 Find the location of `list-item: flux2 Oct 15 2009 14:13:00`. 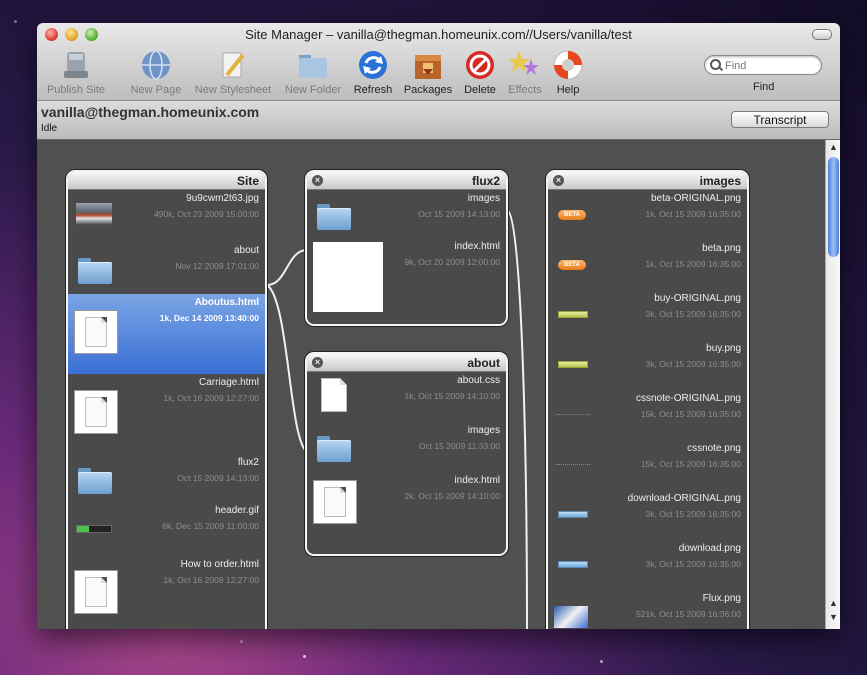

list-item: flux2 Oct 15 2009 14:13:00 is located at coordinates (166, 478).